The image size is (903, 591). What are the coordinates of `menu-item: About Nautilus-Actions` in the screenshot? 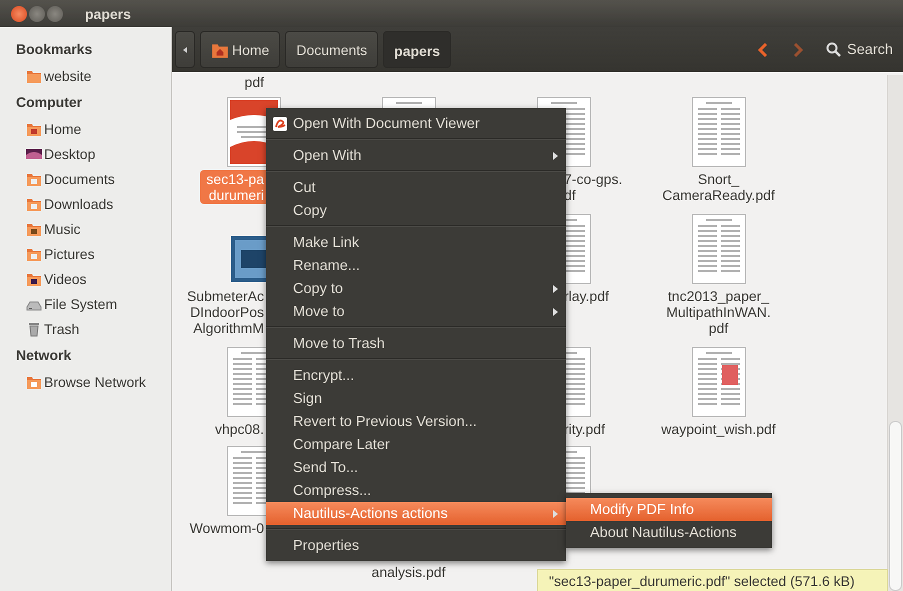 It's located at (669, 532).